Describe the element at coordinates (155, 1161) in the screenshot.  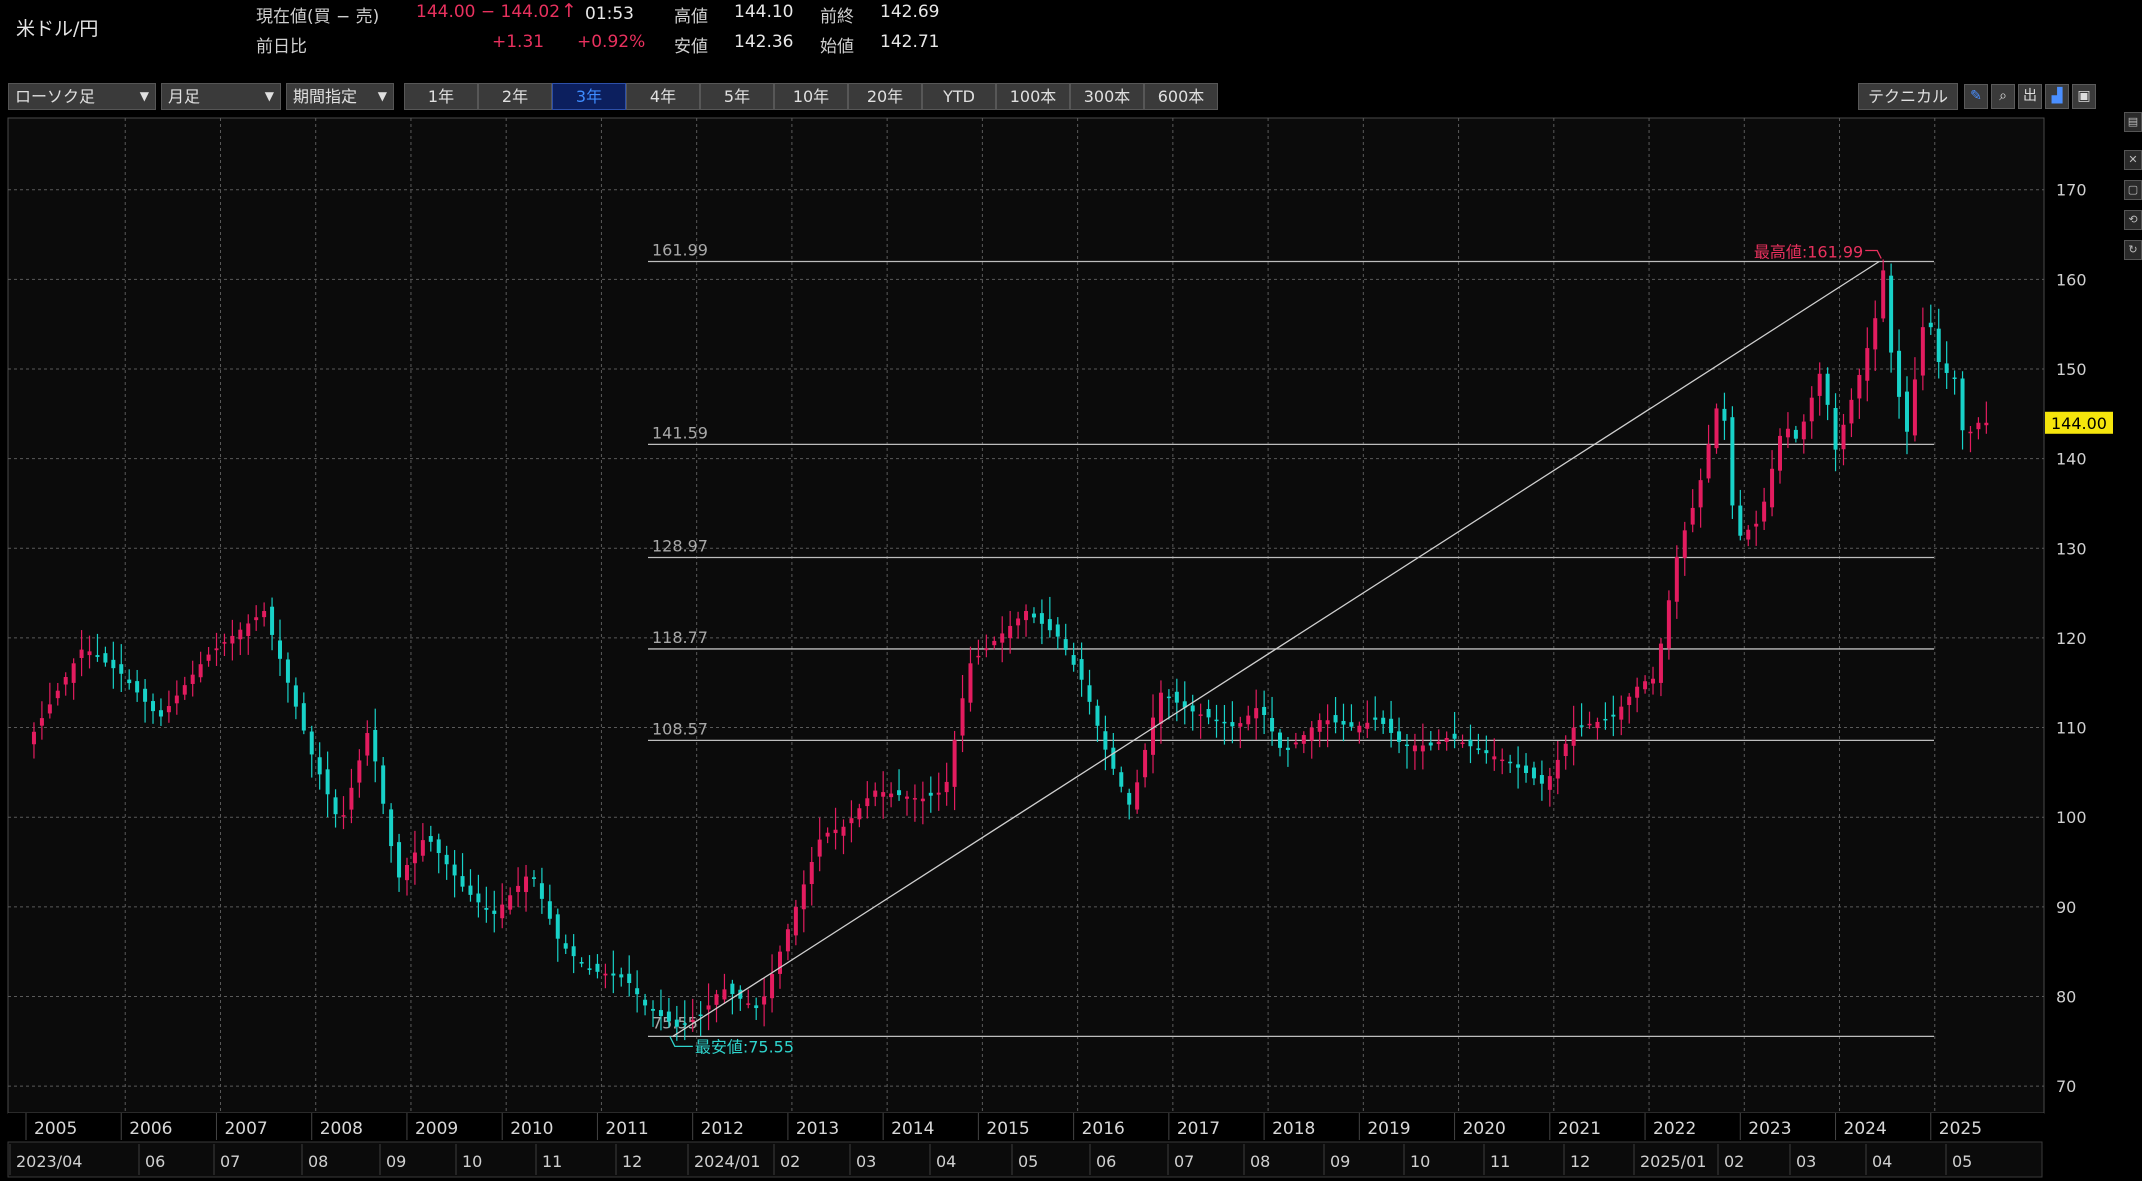
I see `navigator-label: 06` at that location.